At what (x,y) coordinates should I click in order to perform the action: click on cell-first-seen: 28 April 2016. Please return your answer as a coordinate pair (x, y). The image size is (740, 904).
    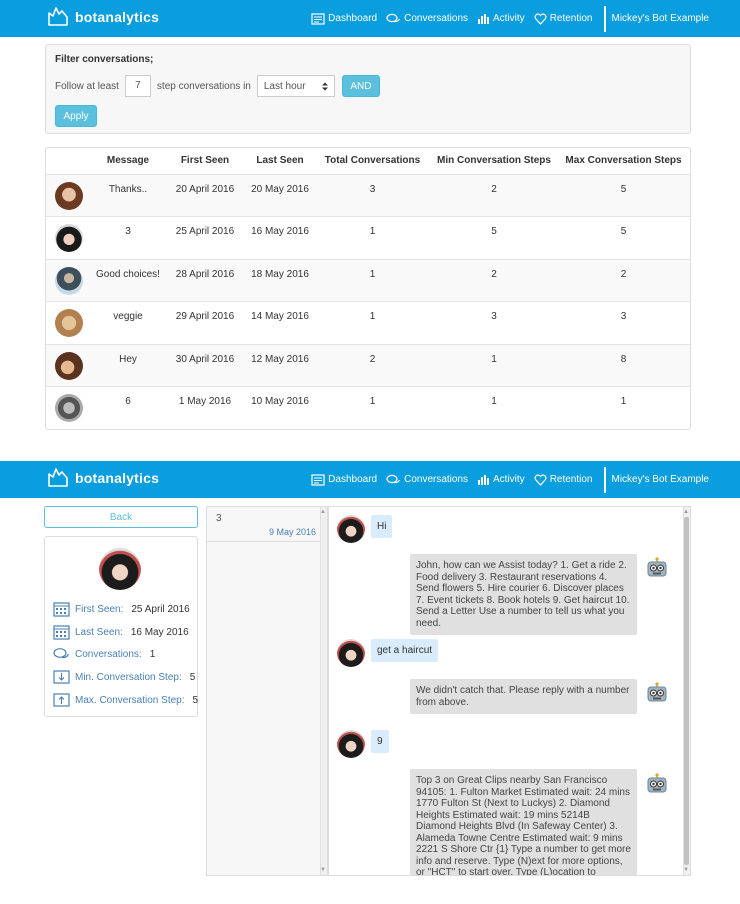
    Looking at the image, I should click on (205, 280).